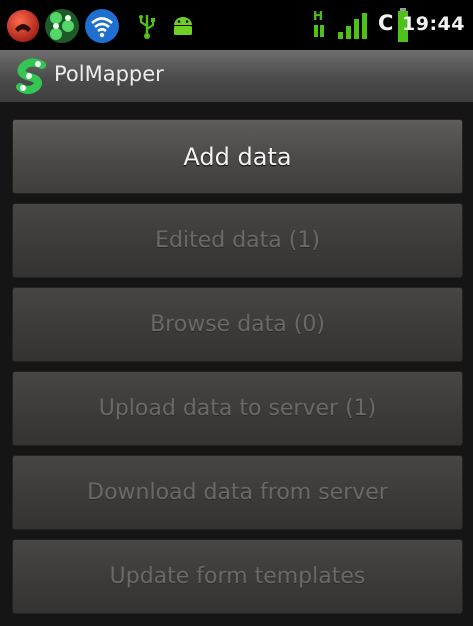  What do you see at coordinates (237, 156) in the screenshot?
I see `add-data-button: Add data` at bounding box center [237, 156].